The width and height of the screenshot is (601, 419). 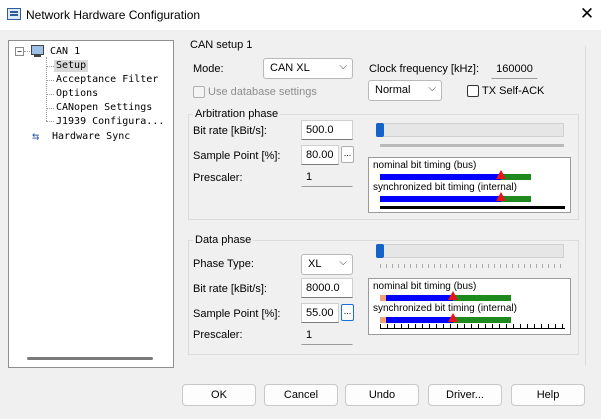 What do you see at coordinates (440, 177) in the screenshot?
I see `arb-nominal-seg1` at bounding box center [440, 177].